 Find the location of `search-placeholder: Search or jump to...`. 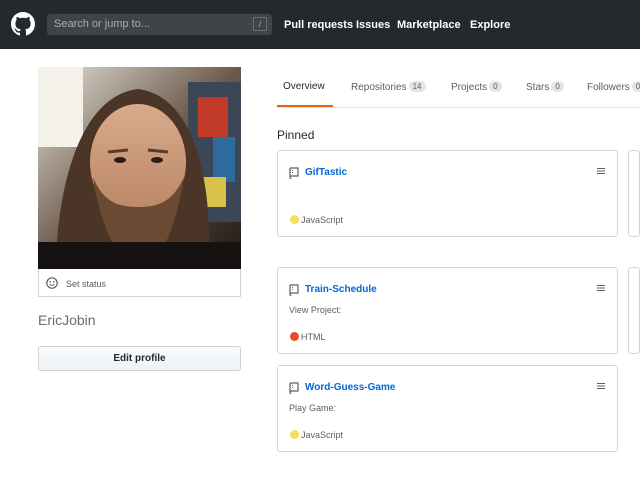

search-placeholder: Search or jump to... is located at coordinates (102, 24).